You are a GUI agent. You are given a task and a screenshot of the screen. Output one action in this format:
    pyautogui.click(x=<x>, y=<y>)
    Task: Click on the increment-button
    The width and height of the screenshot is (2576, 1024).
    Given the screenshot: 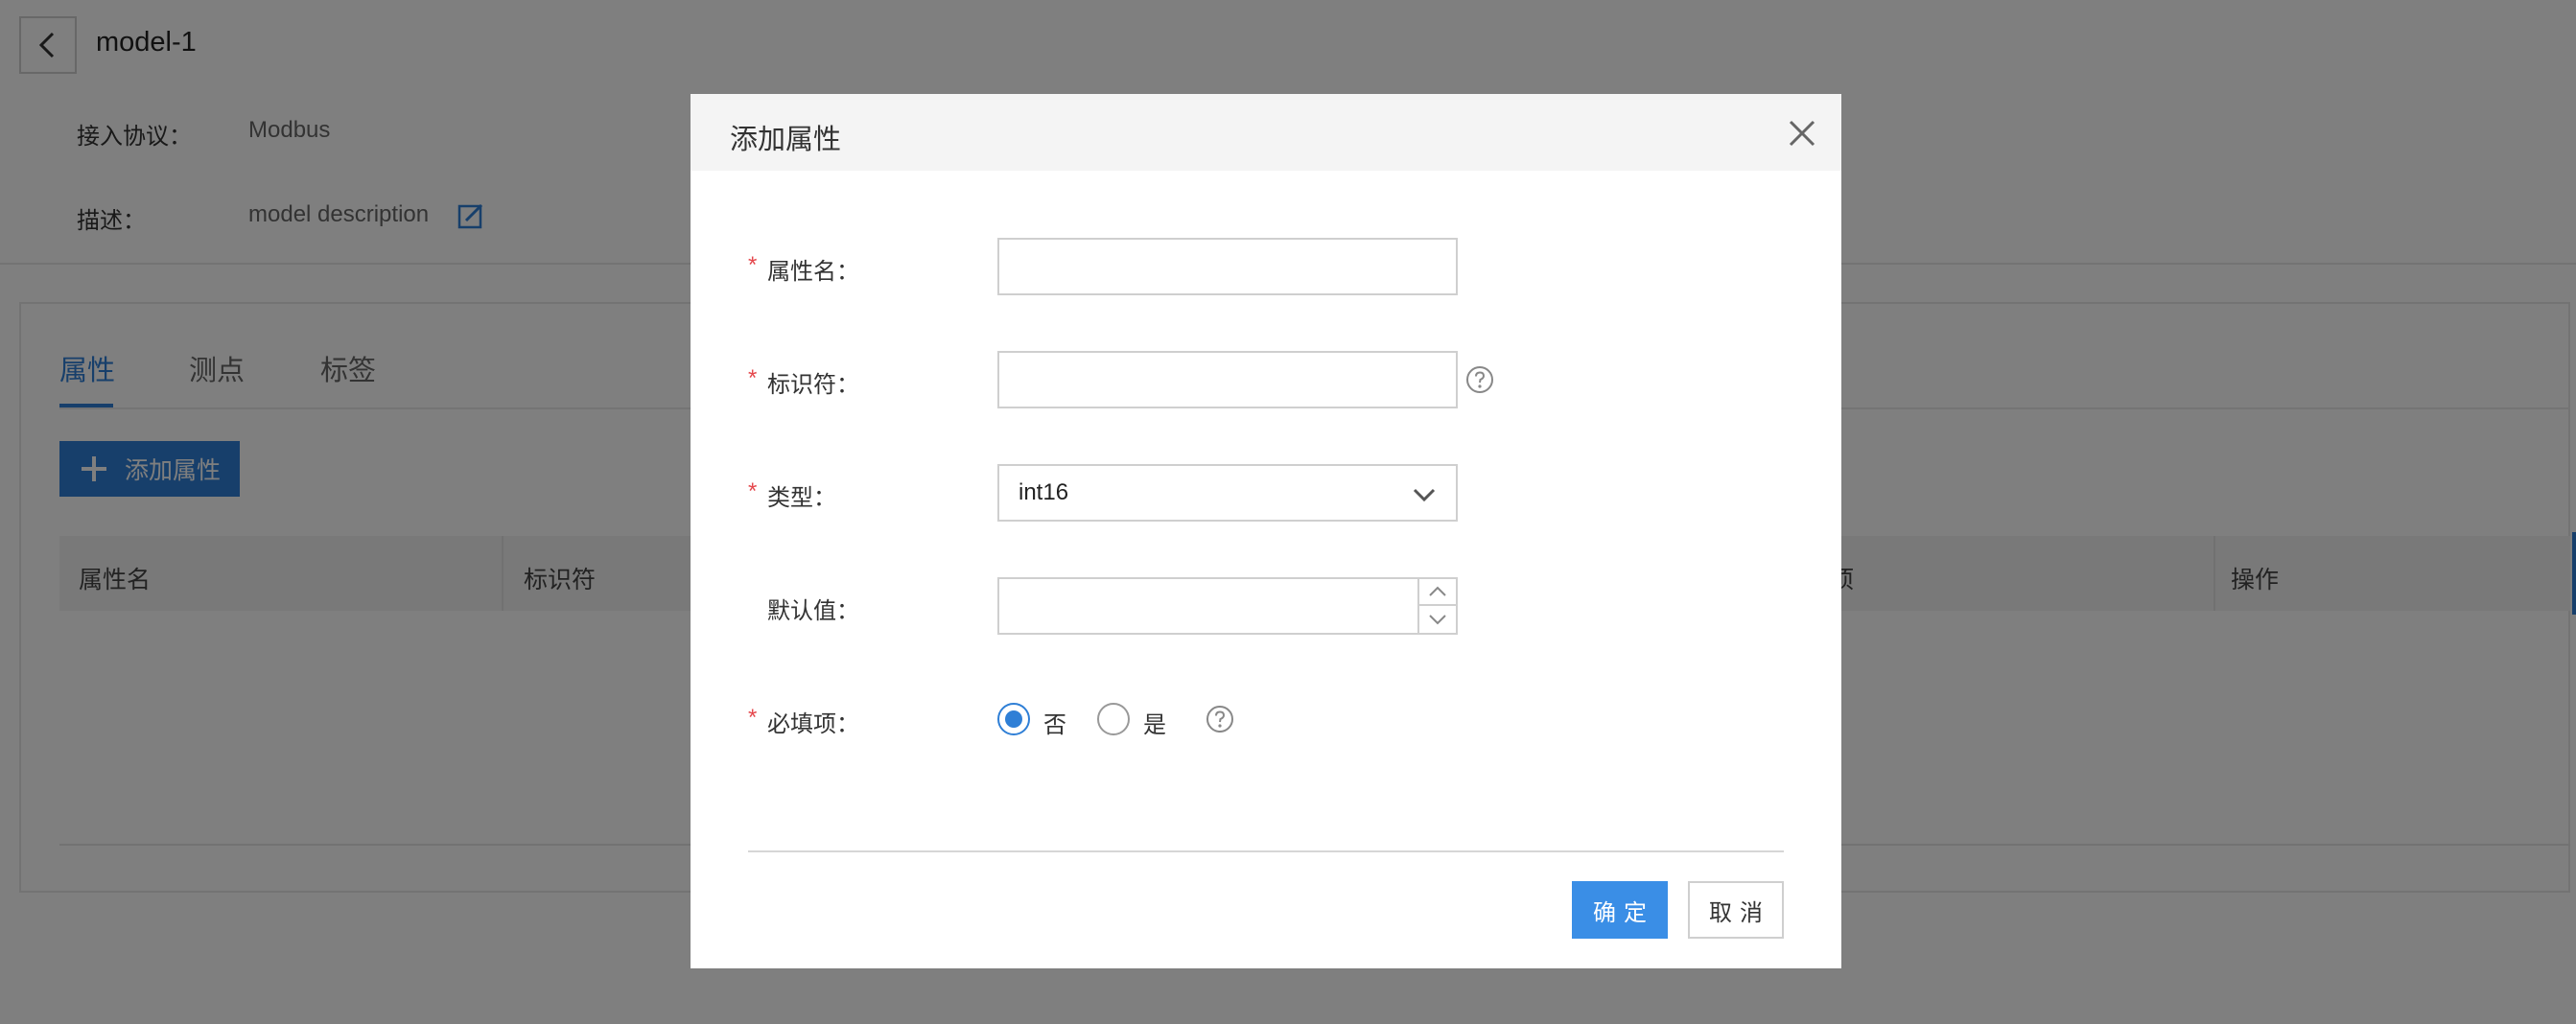 What is the action you would take?
    pyautogui.click(x=1437, y=592)
    